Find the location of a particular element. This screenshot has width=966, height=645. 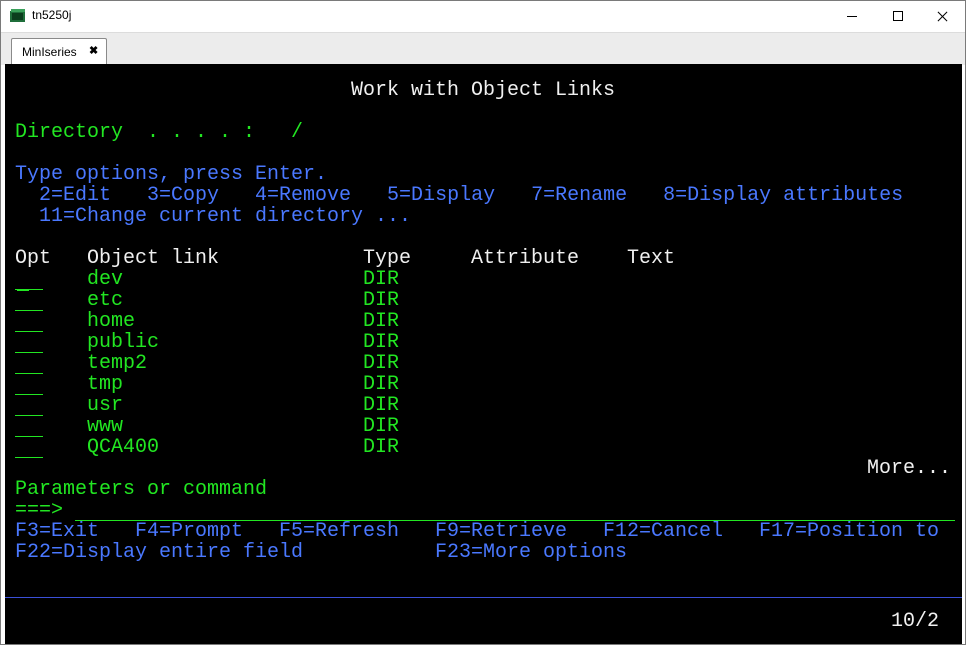

command-prompt: ===> is located at coordinates (39, 510).